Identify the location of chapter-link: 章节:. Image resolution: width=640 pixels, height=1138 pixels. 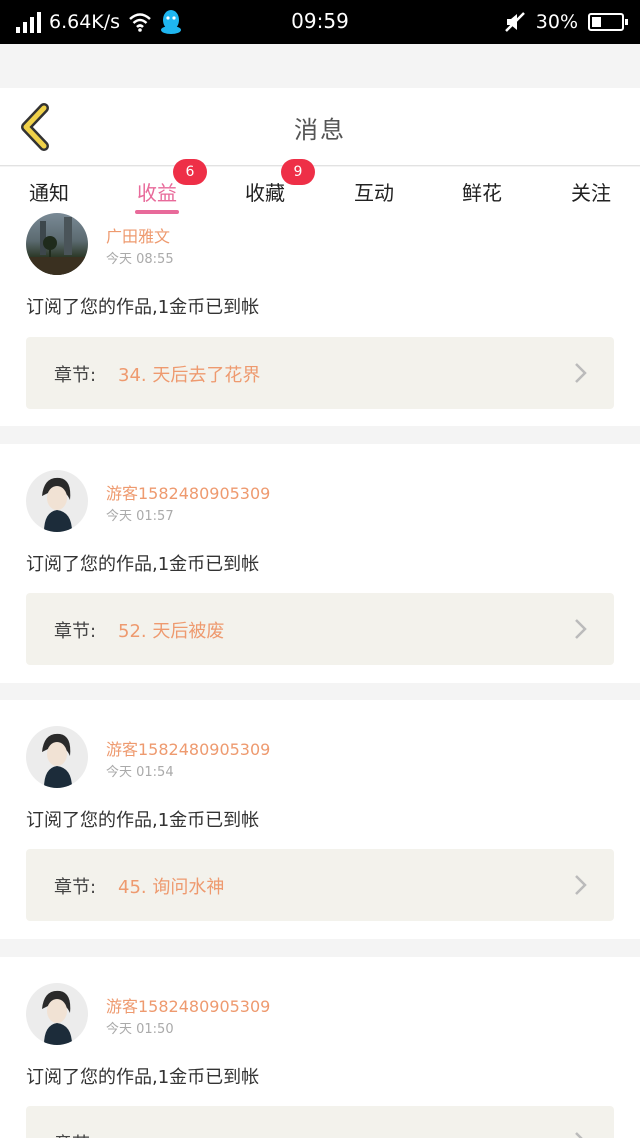
(320, 1122).